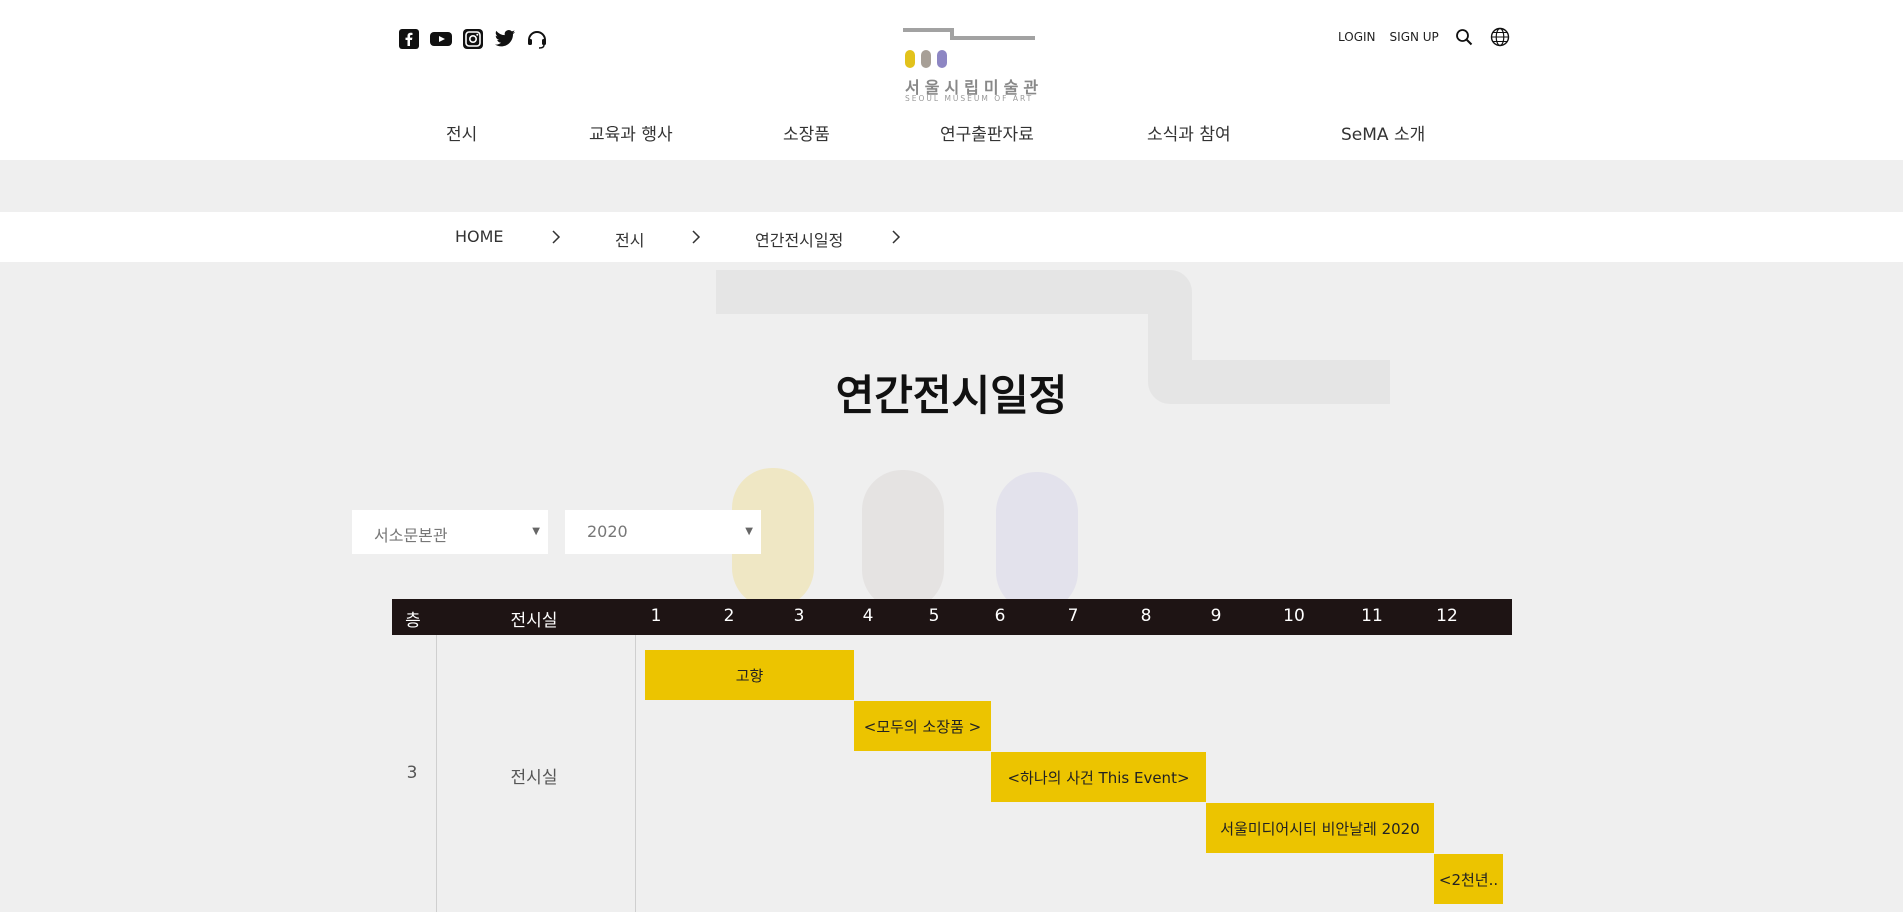 Image resolution: width=1903 pixels, height=912 pixels. Describe the element at coordinates (934, 616) in the screenshot. I see `header-month-5: 5` at that location.